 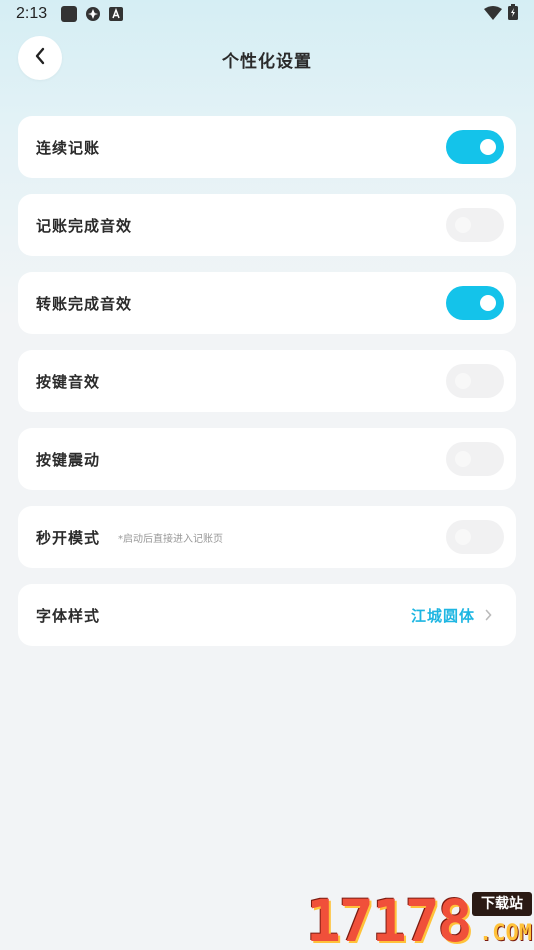 I want to click on wifi-icon, so click(x=493, y=14).